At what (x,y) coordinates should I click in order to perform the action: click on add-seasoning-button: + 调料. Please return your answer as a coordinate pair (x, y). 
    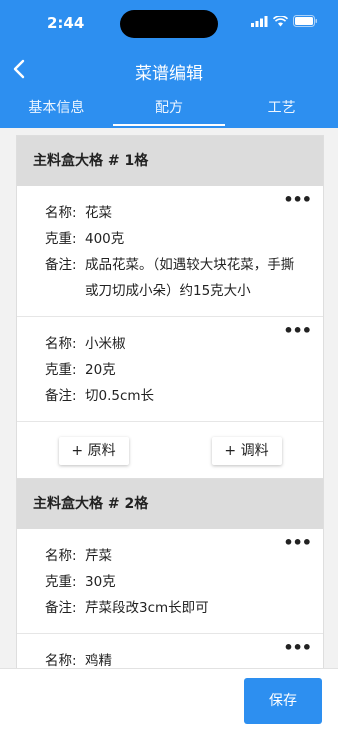
    Looking at the image, I should click on (246, 451).